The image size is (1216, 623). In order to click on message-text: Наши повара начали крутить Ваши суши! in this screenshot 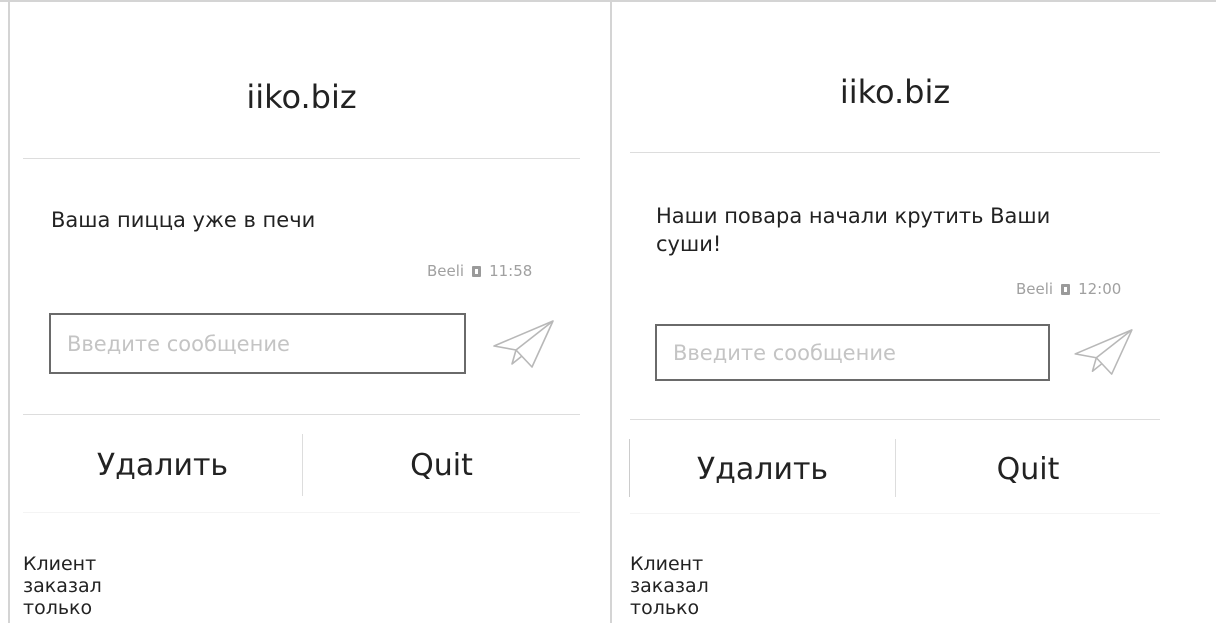, I will do `click(853, 230)`.